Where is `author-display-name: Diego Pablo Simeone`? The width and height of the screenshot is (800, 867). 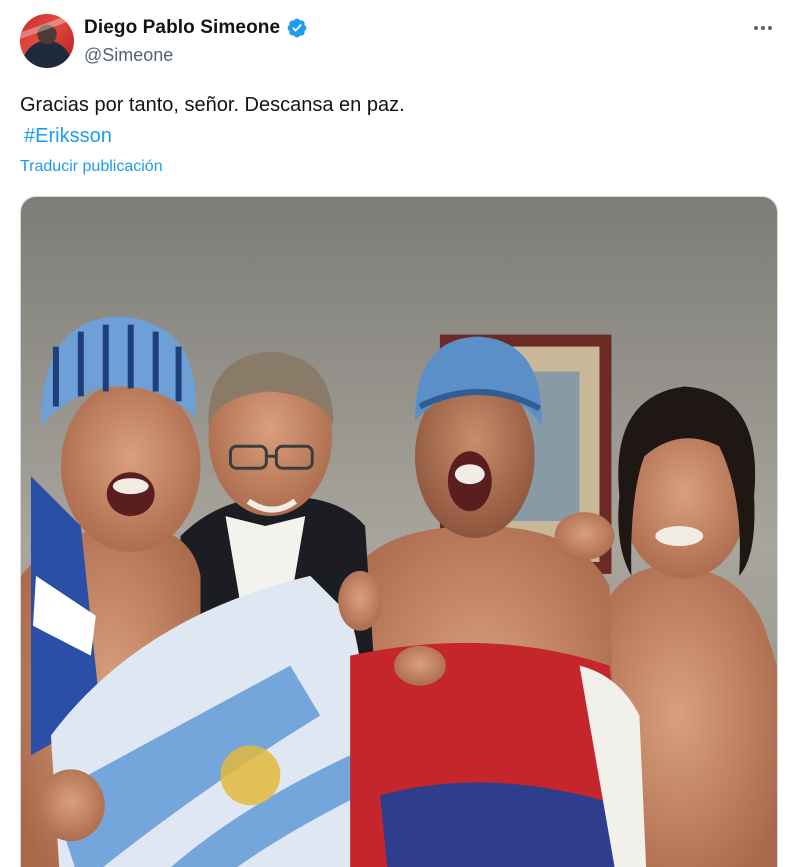 author-display-name: Diego Pablo Simeone is located at coordinates (182, 28).